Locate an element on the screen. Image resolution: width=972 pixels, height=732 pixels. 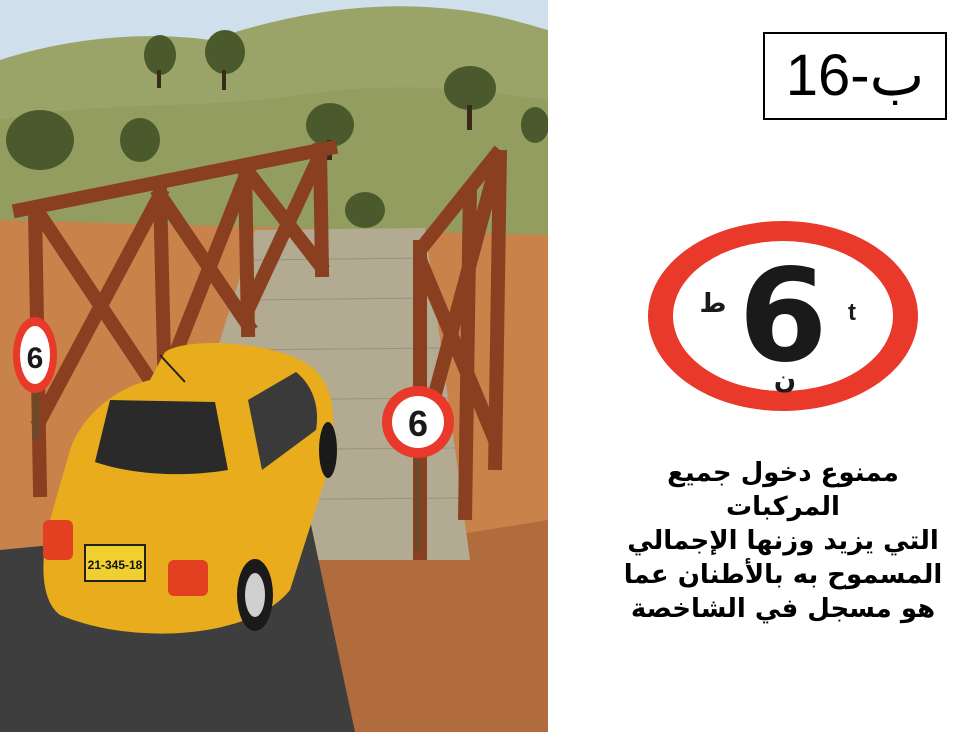
sign-arabic-unit-below: ن is located at coordinates (785, 380).